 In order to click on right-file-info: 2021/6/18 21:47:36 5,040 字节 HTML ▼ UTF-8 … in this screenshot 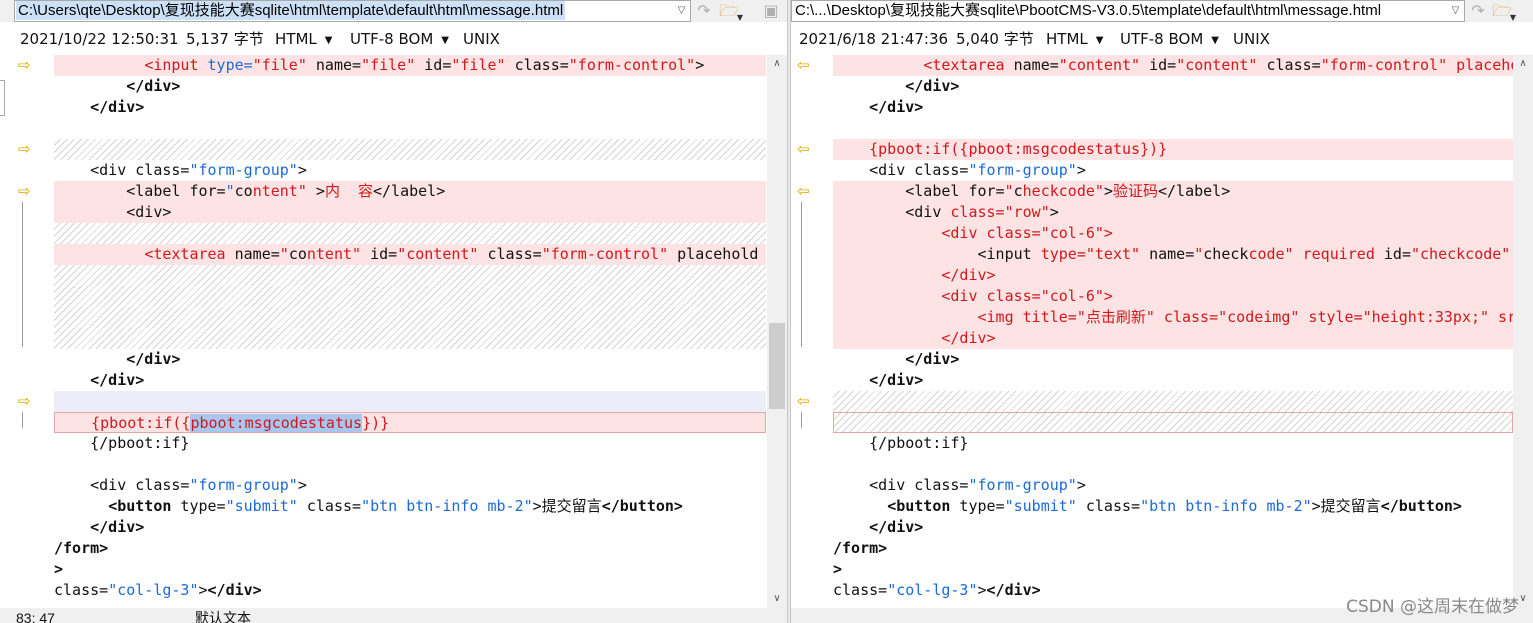, I will do `click(1162, 39)`.